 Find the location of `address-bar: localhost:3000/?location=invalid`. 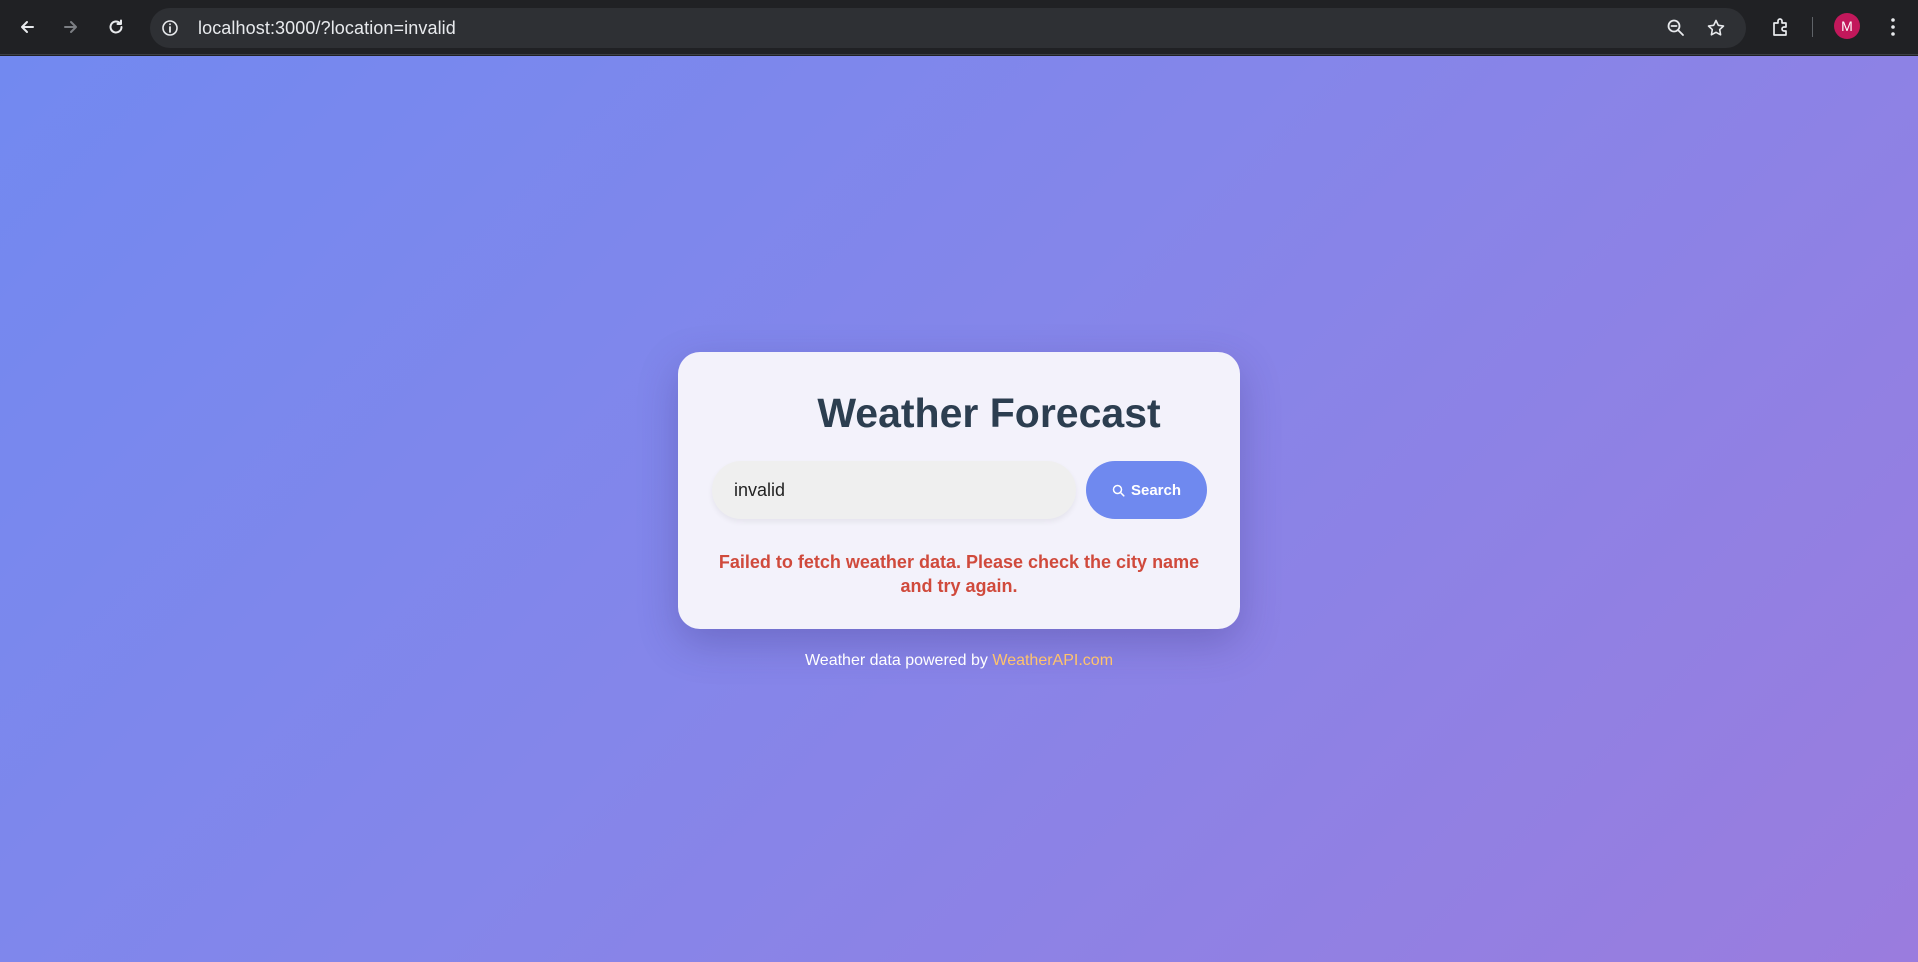

address-bar: localhost:3000/?location=invalid is located at coordinates (948, 28).